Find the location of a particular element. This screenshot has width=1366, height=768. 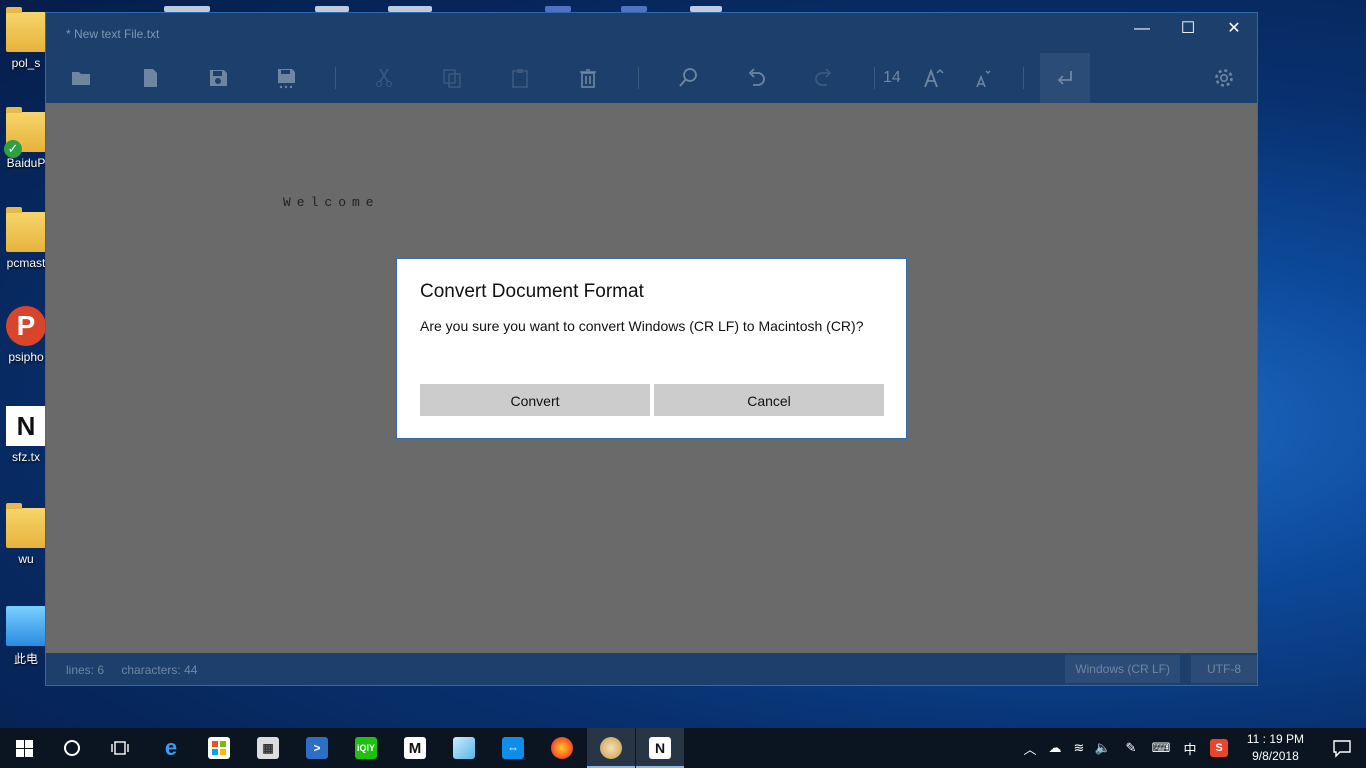

cut-icon is located at coordinates (384, 77).